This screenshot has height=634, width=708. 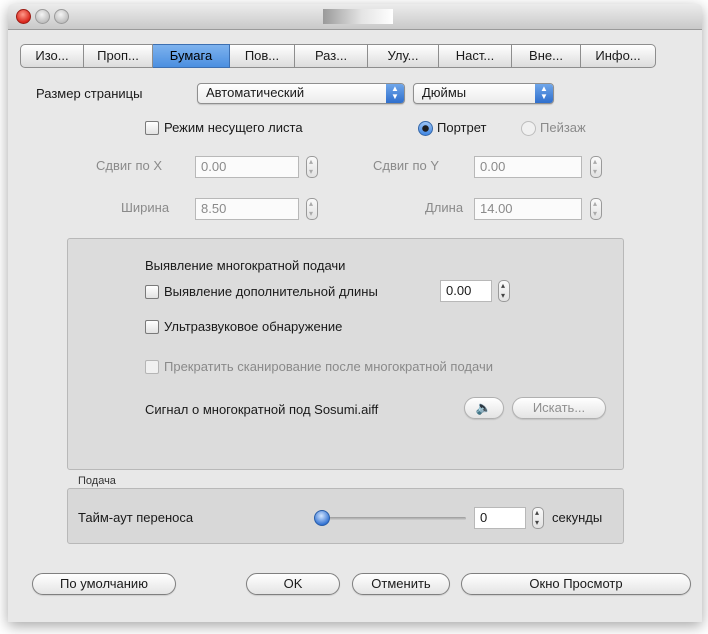 What do you see at coordinates (61, 16) in the screenshot?
I see `zoom-window-icon` at bounding box center [61, 16].